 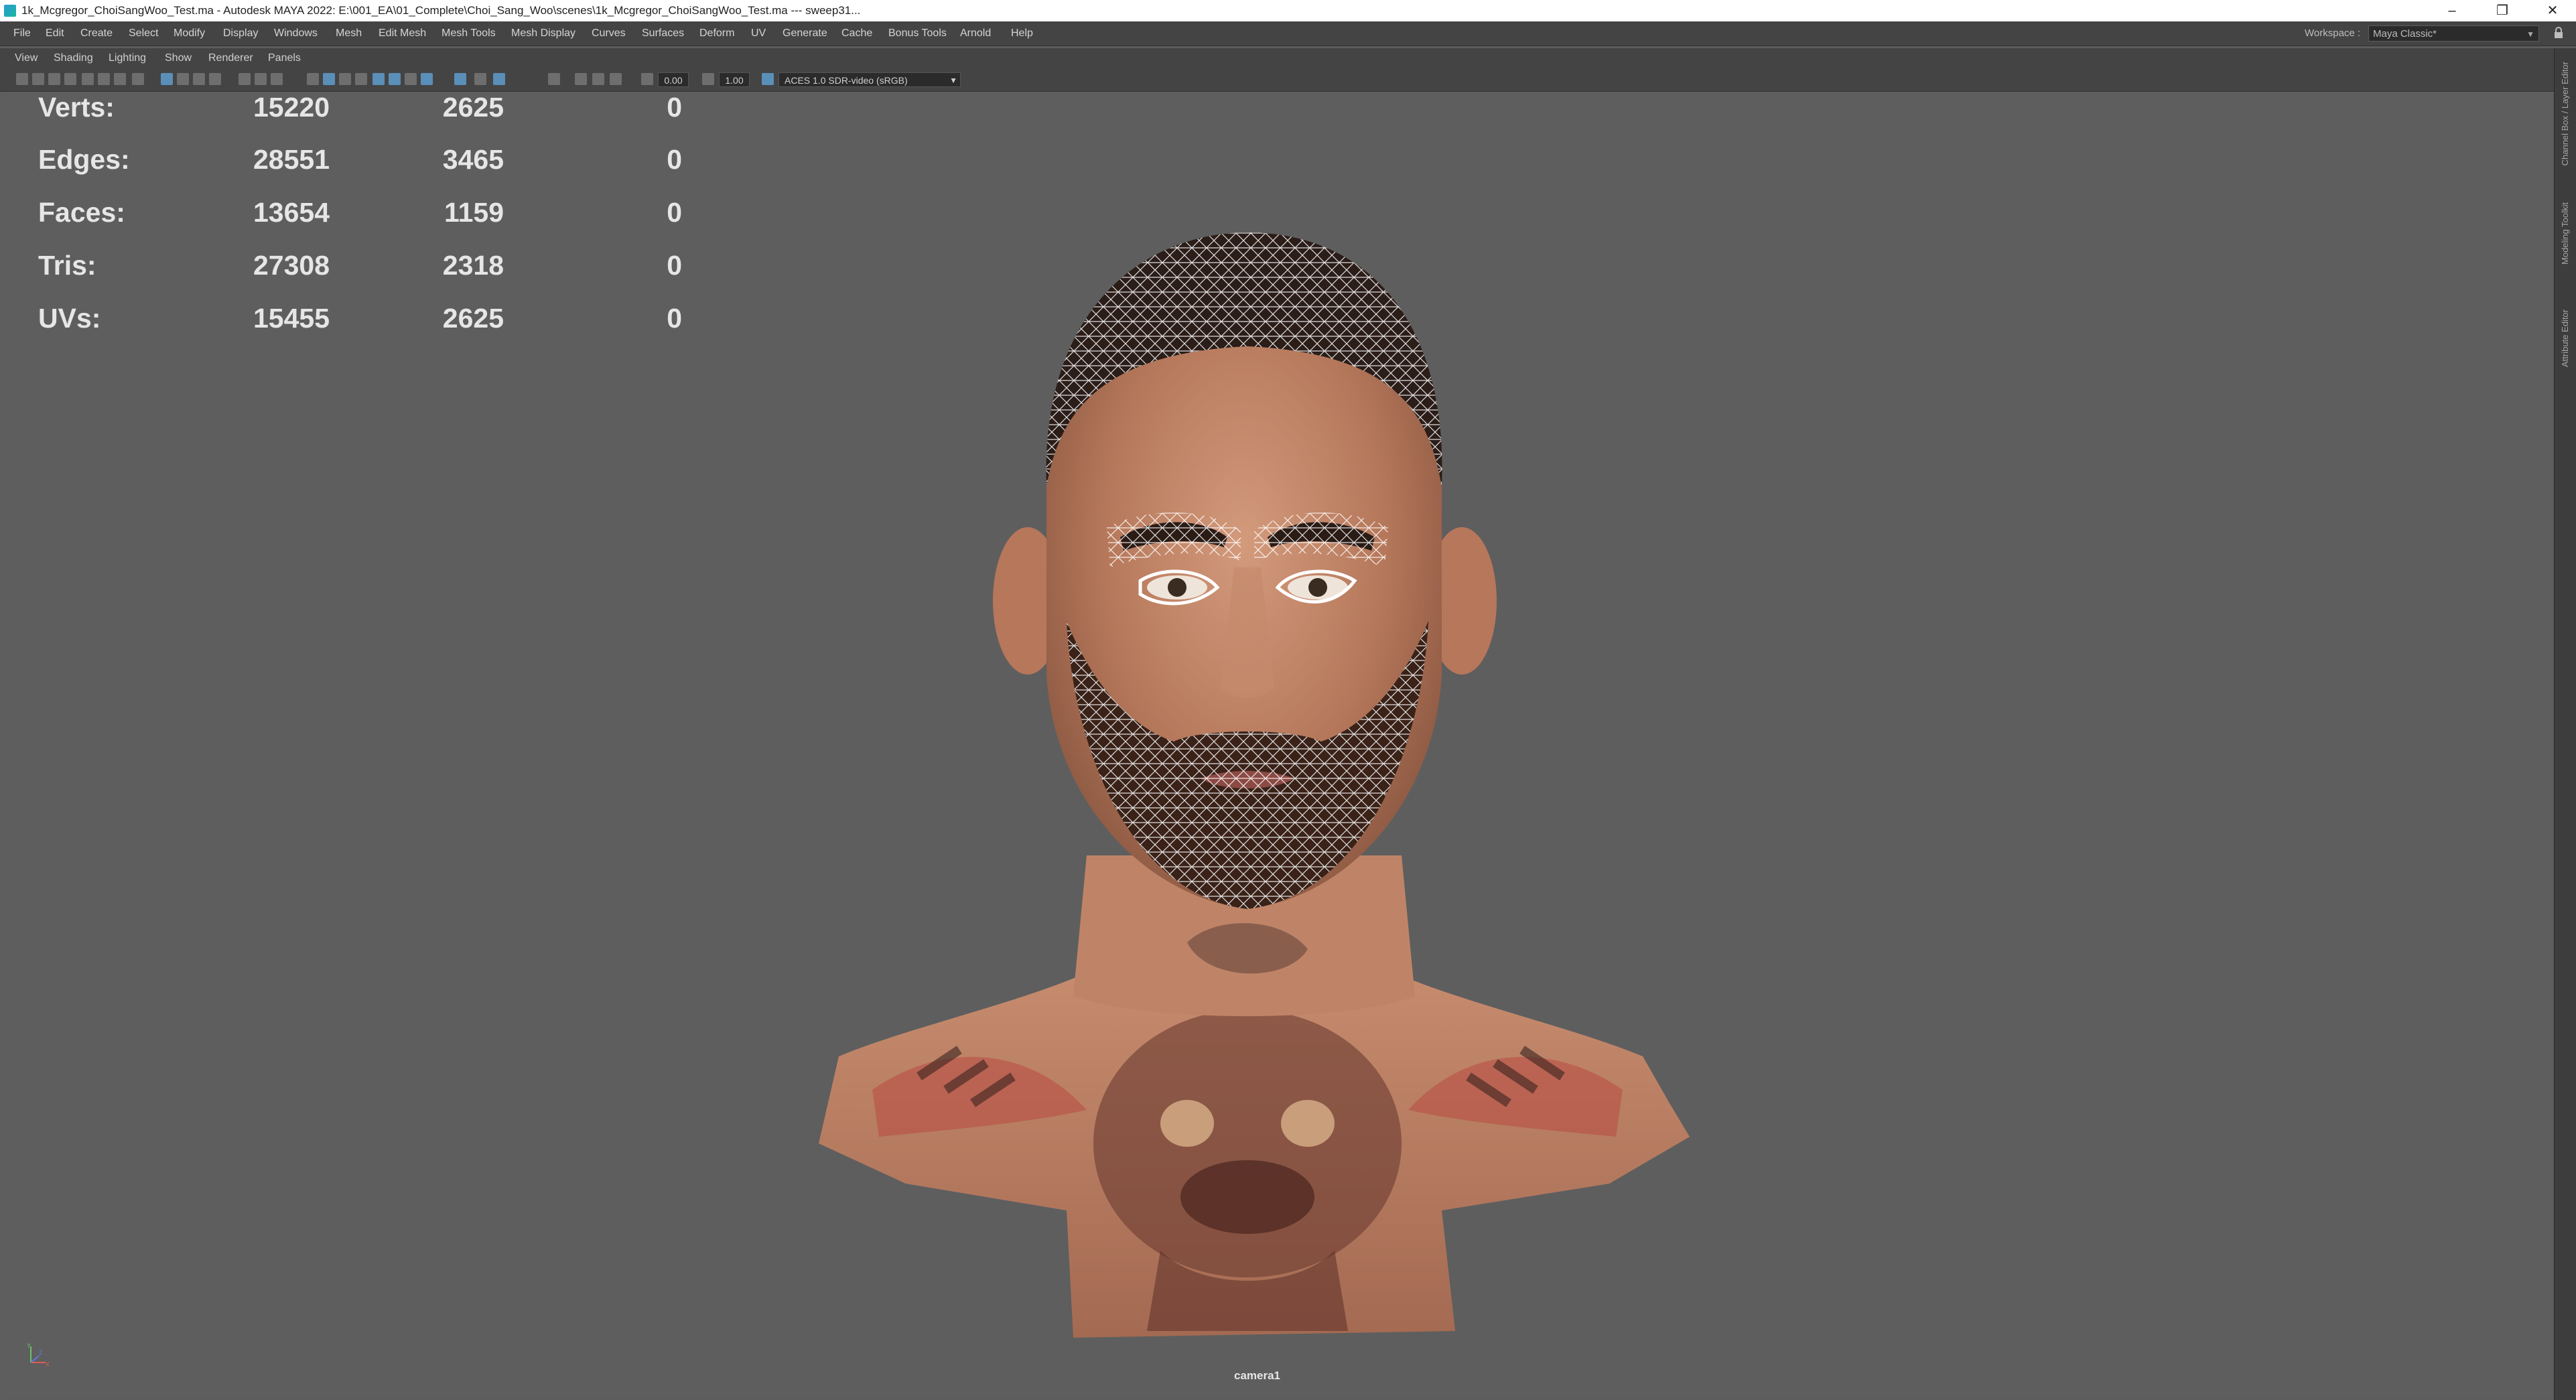 What do you see at coordinates (261, 79) in the screenshot?
I see `safe-action-icon` at bounding box center [261, 79].